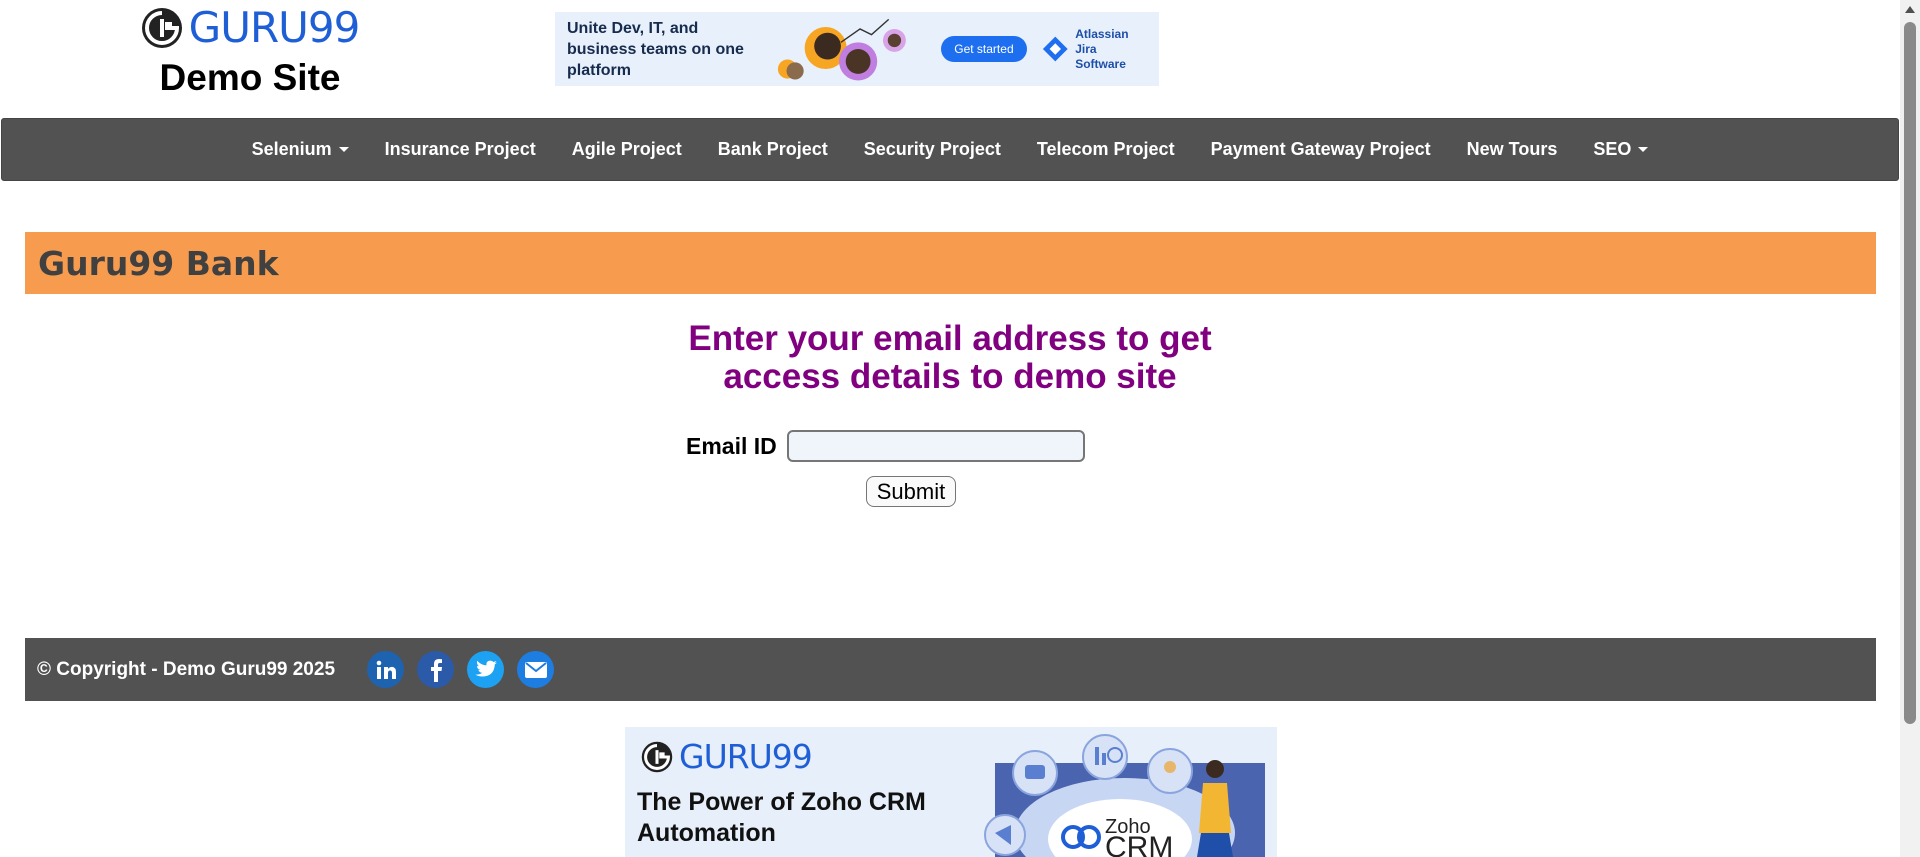 The image size is (1920, 857). I want to click on bottom-ad-logo-text: GURU99, so click(746, 756).